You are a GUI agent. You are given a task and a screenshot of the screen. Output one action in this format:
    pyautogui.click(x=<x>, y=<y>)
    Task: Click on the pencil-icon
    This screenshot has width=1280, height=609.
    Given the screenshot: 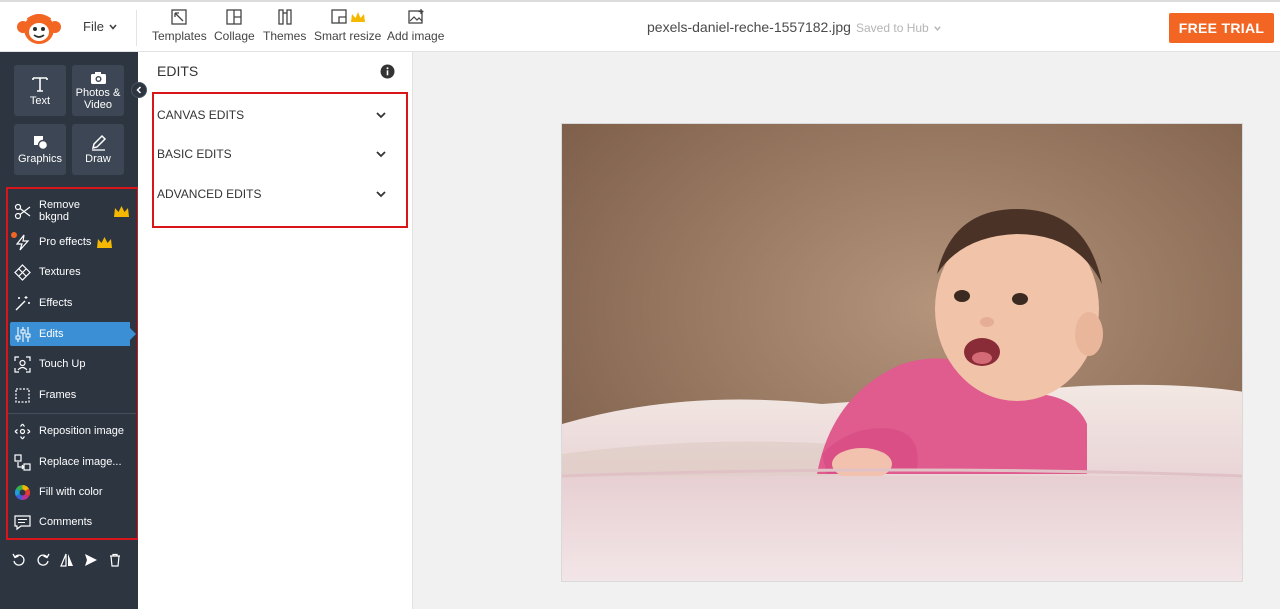 What is the action you would take?
    pyautogui.click(x=98, y=142)
    